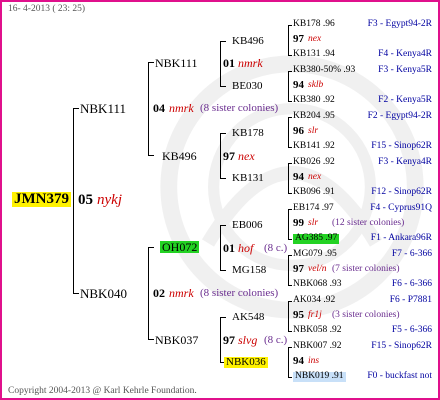 This screenshot has height=400, width=440. Describe the element at coordinates (314, 116) in the screenshot. I see `gen4-top-2: KB204 .95` at that location.